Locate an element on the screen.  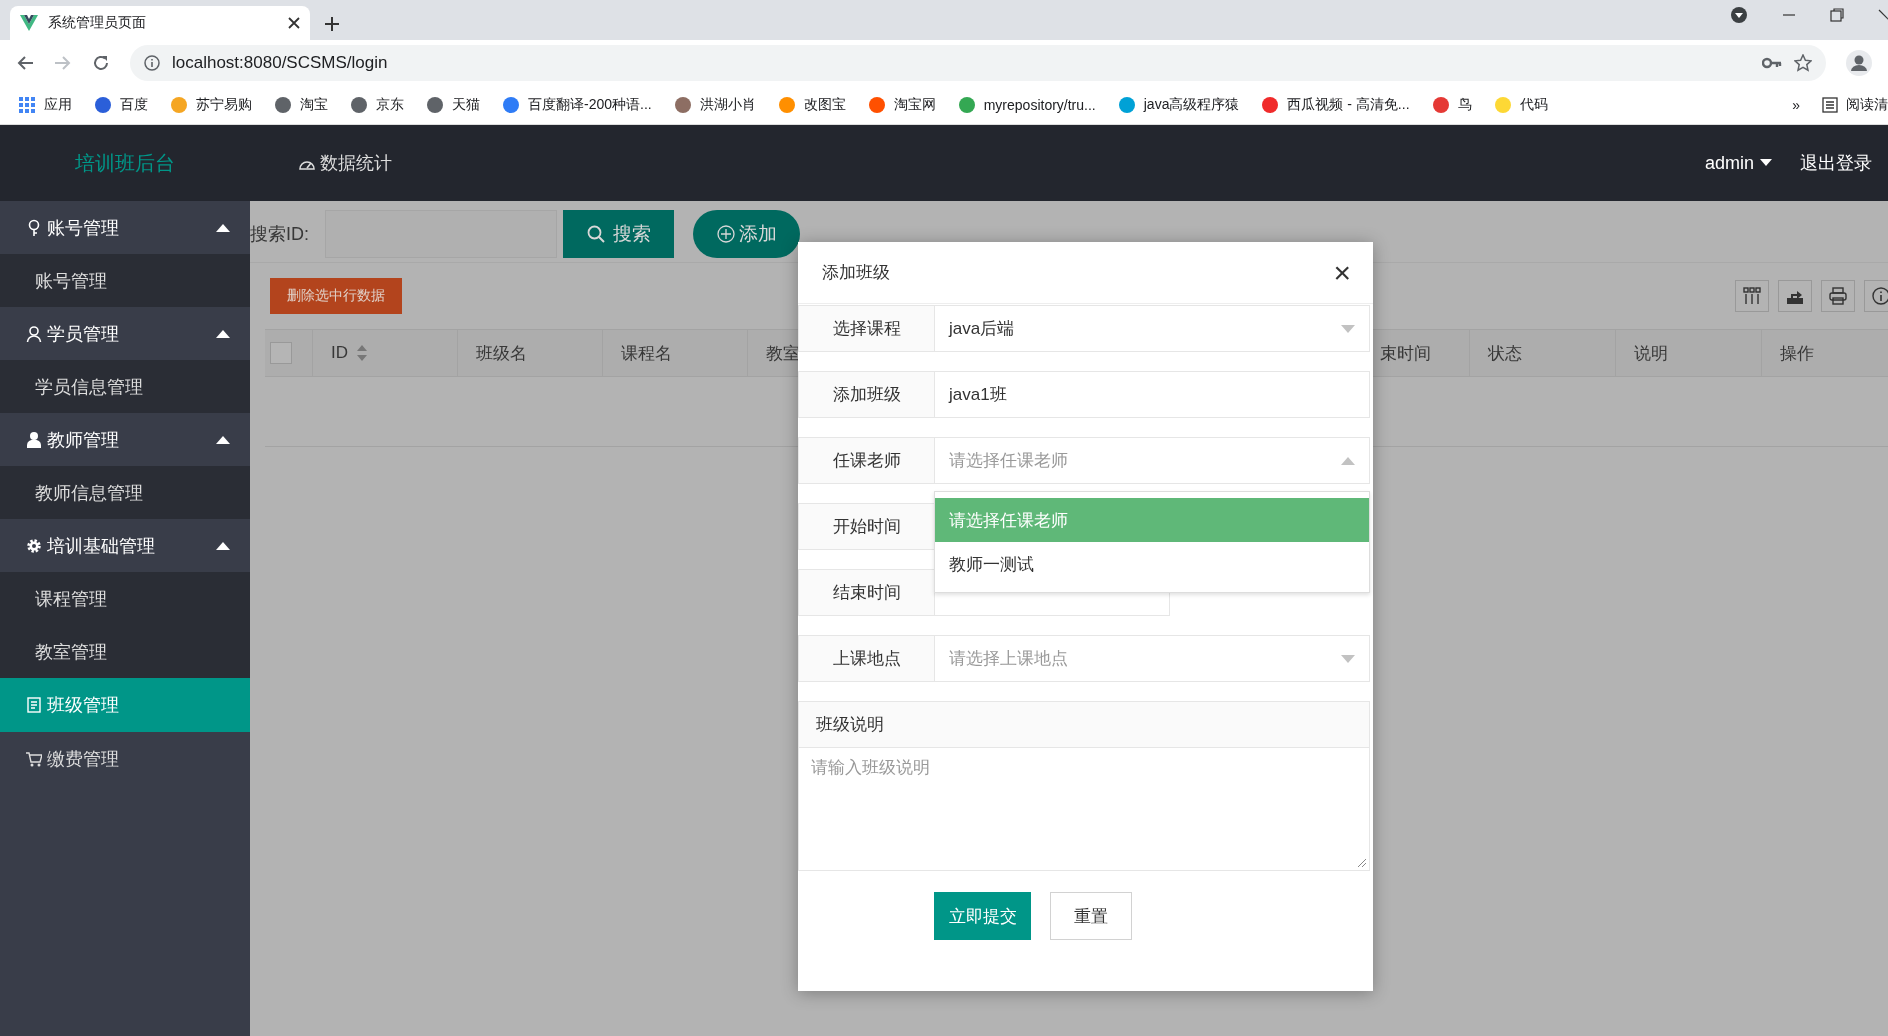
text-field: java1班 is located at coordinates (1152, 394).